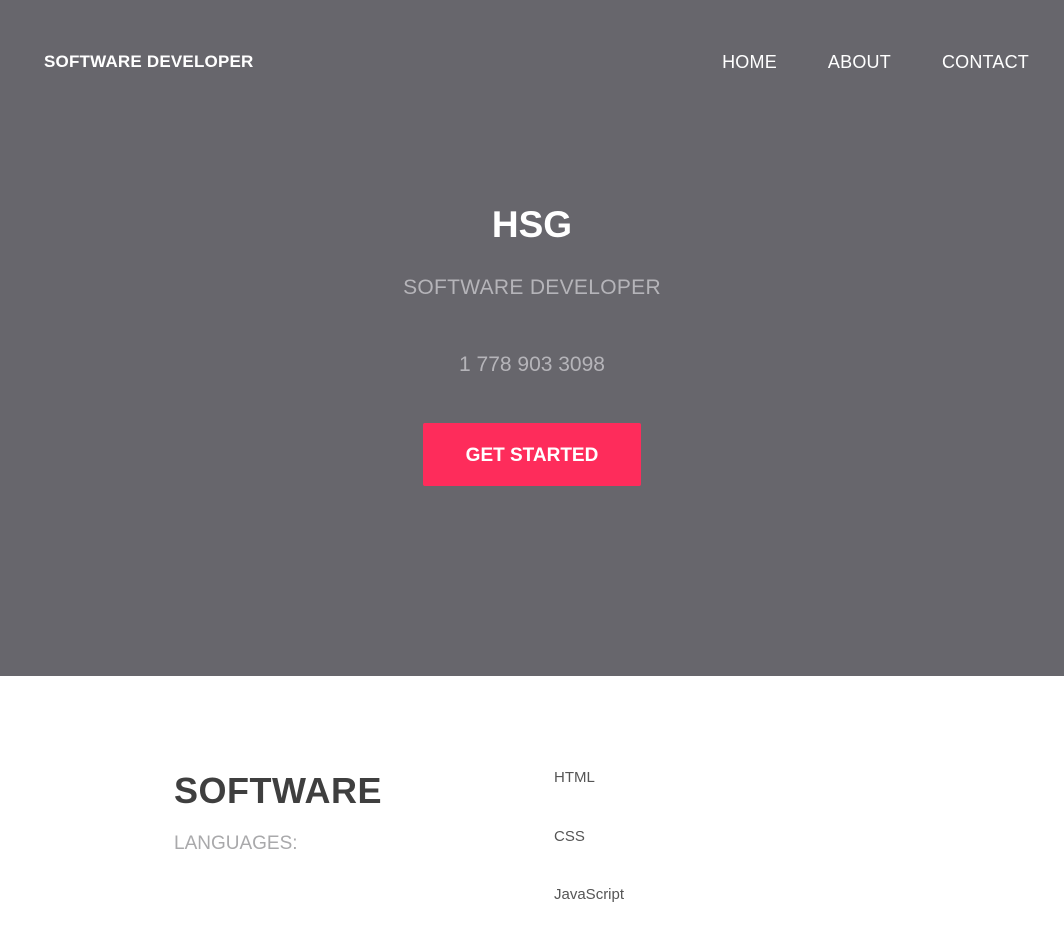  I want to click on nav-home: HOME, so click(749, 62).